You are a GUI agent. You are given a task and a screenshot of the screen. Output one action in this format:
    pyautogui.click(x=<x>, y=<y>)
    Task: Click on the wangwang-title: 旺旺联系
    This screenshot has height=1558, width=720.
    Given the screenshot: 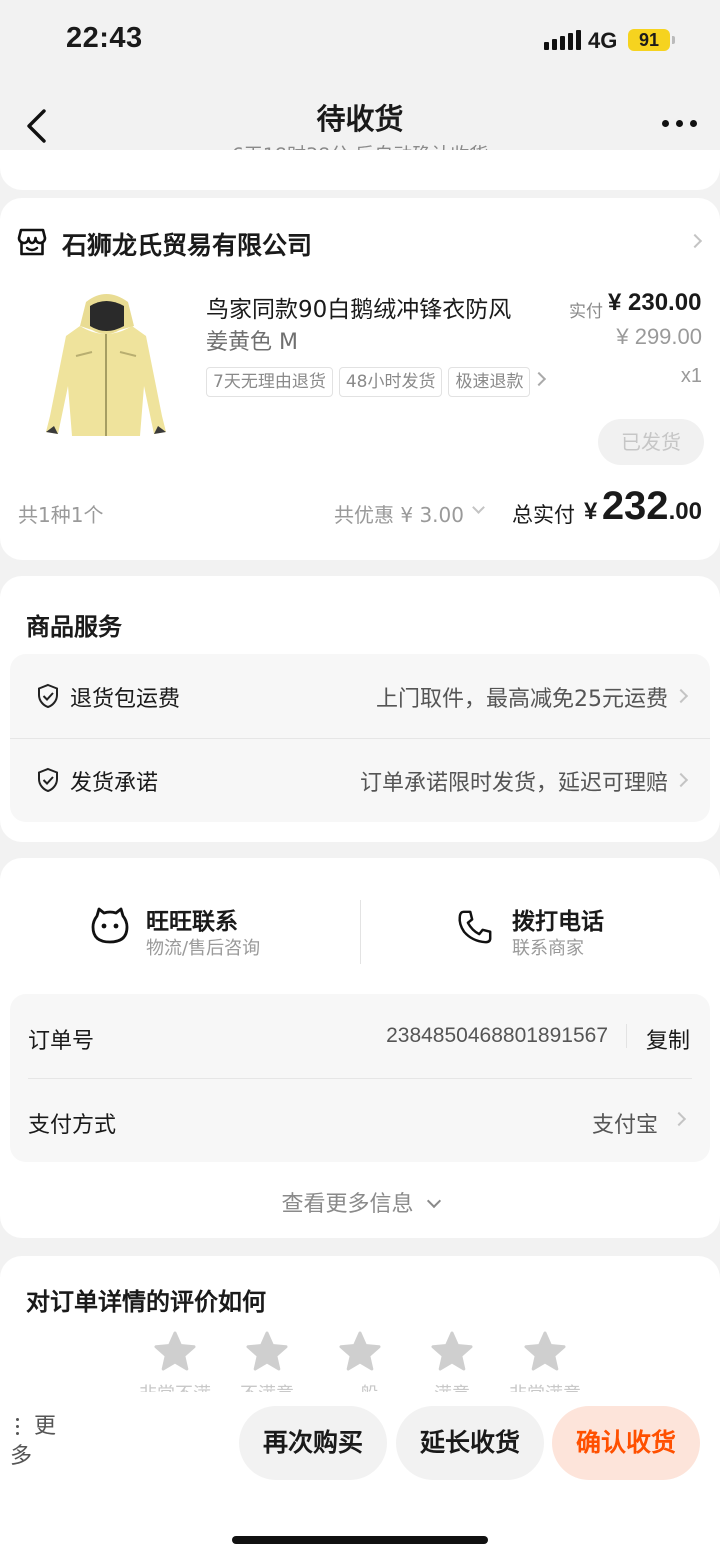 What is the action you would take?
    pyautogui.click(x=192, y=919)
    